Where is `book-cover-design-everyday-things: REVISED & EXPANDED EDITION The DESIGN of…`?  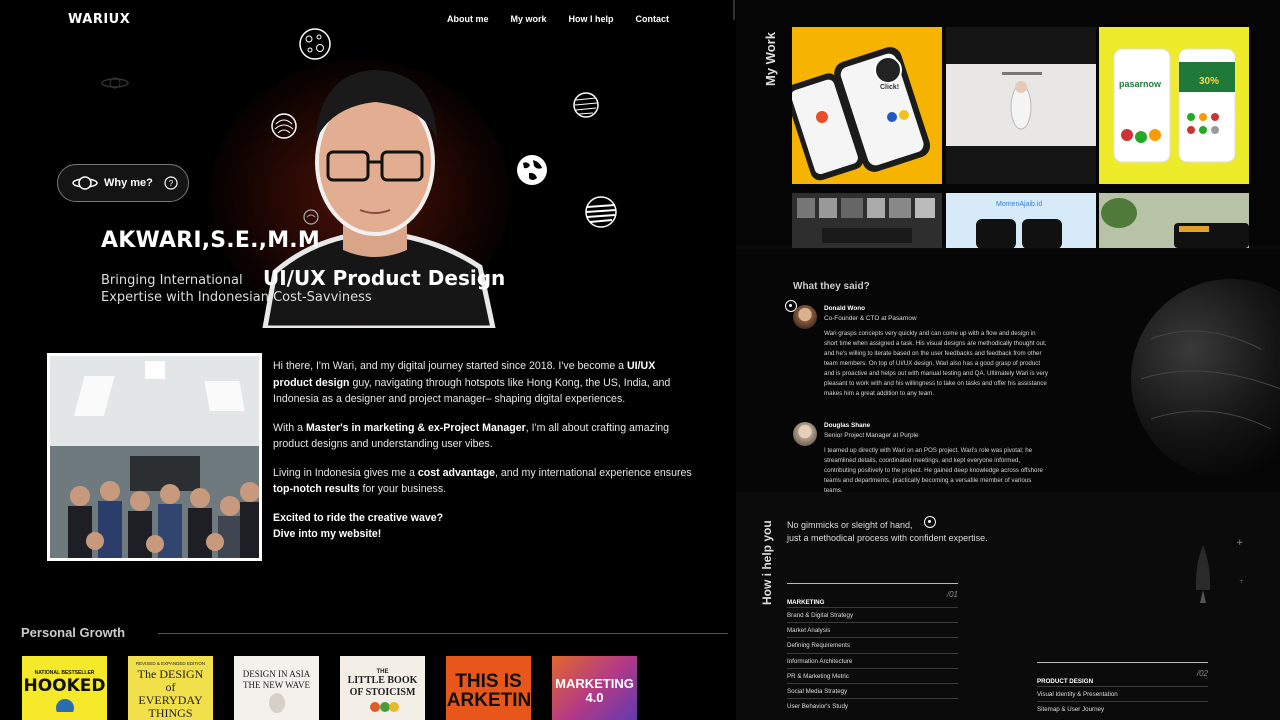
book-cover-design-everyday-things: REVISED & EXPANDED EDITION The DESIGN of… is located at coordinates (170, 688).